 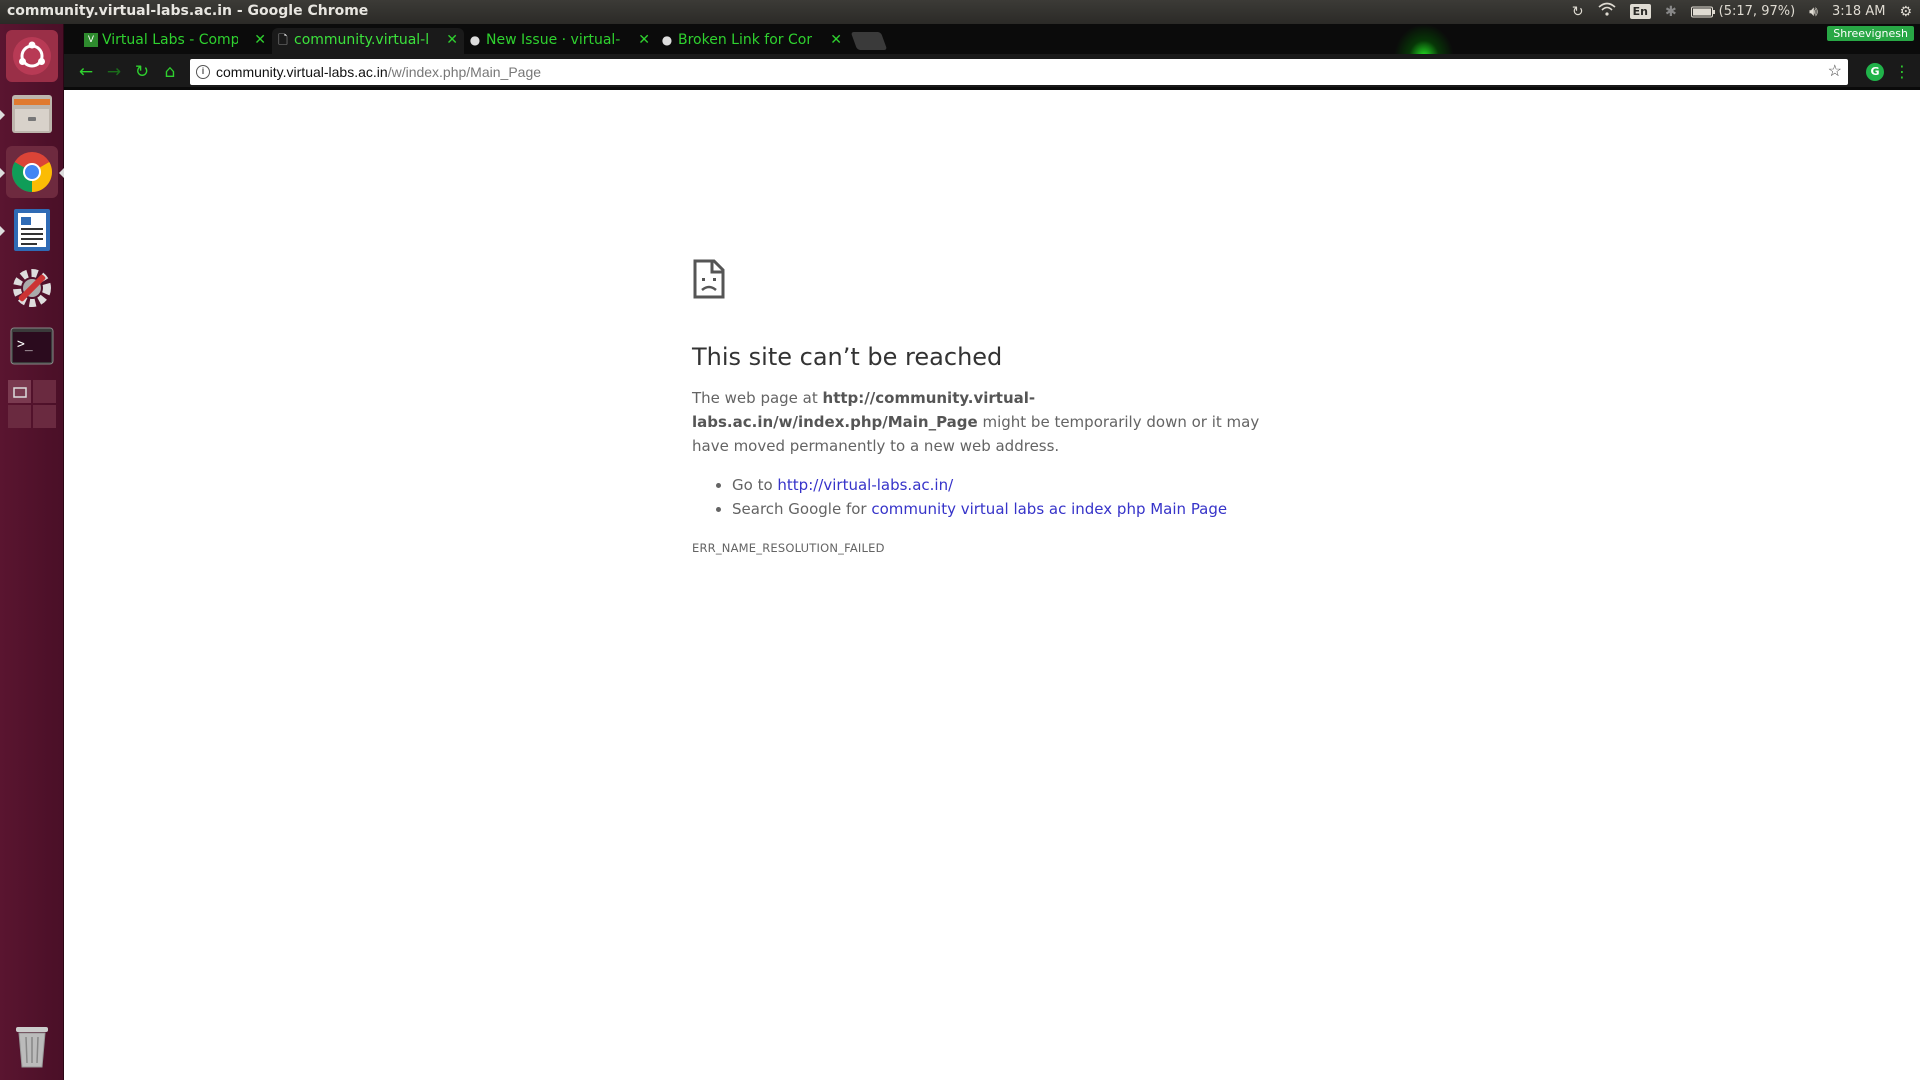 What do you see at coordinates (1757, 11) in the screenshot?
I see `battery-status: (5:17, 97%)` at bounding box center [1757, 11].